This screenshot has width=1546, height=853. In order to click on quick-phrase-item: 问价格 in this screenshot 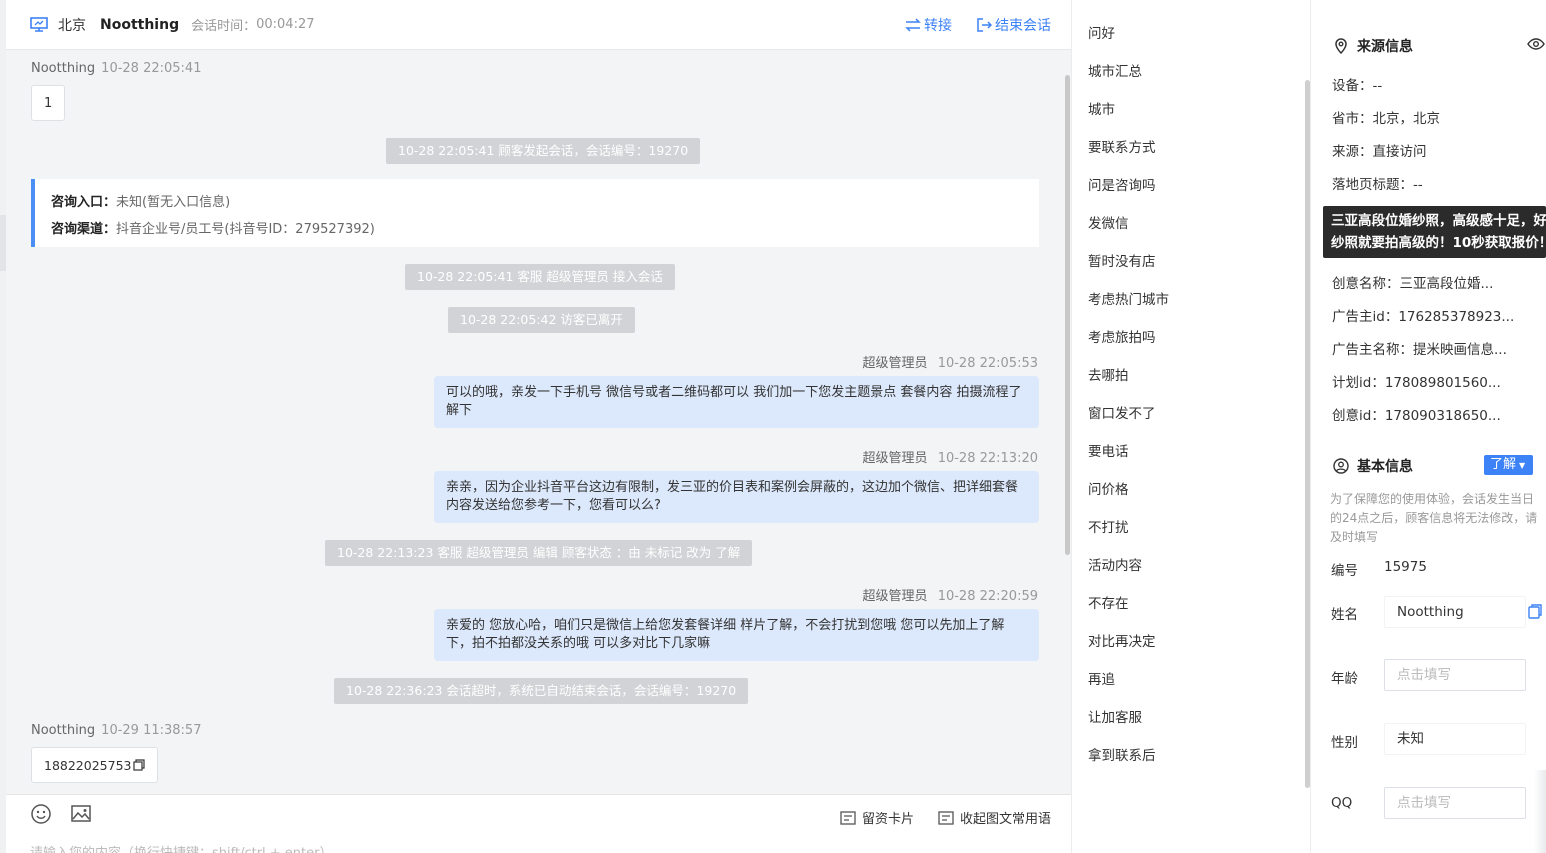, I will do `click(1108, 488)`.